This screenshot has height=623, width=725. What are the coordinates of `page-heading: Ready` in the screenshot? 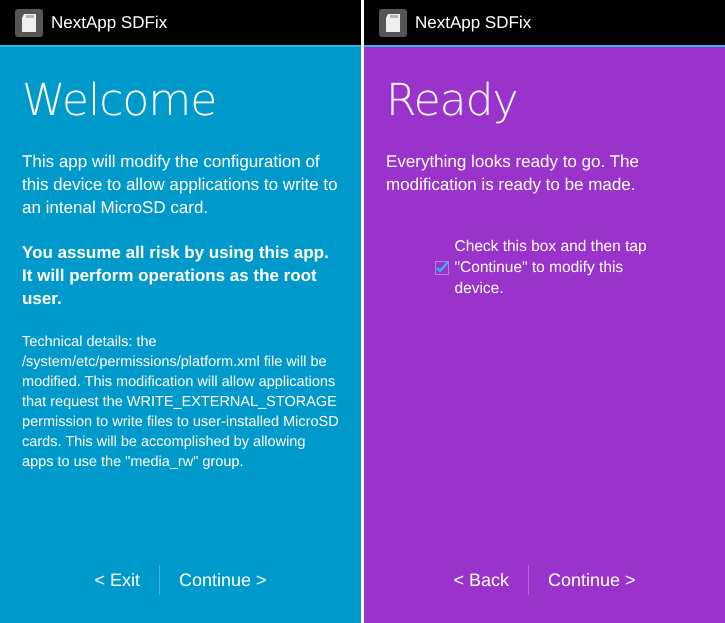 It's located at (452, 100).